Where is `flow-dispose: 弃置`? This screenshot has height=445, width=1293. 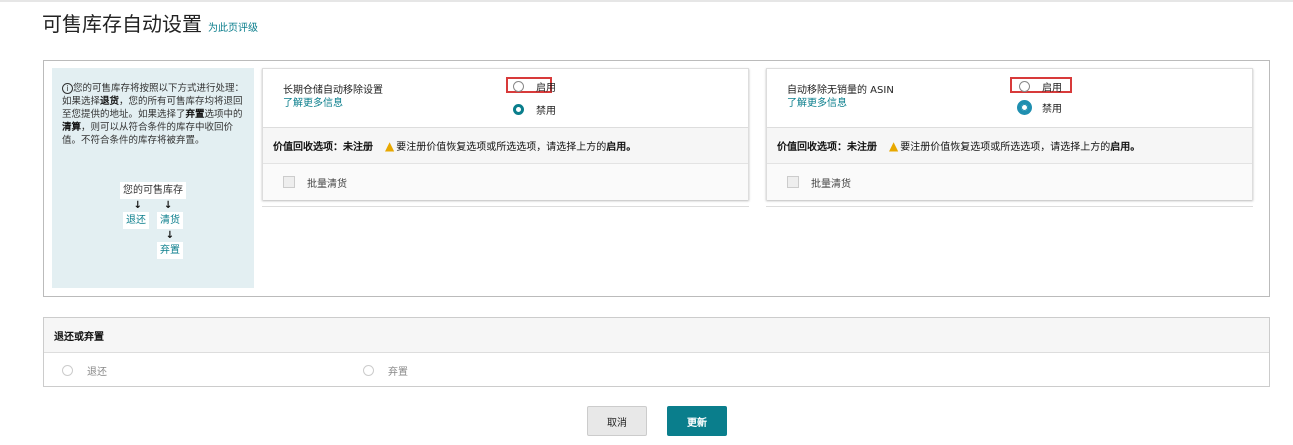
flow-dispose: 弃置 is located at coordinates (170, 250).